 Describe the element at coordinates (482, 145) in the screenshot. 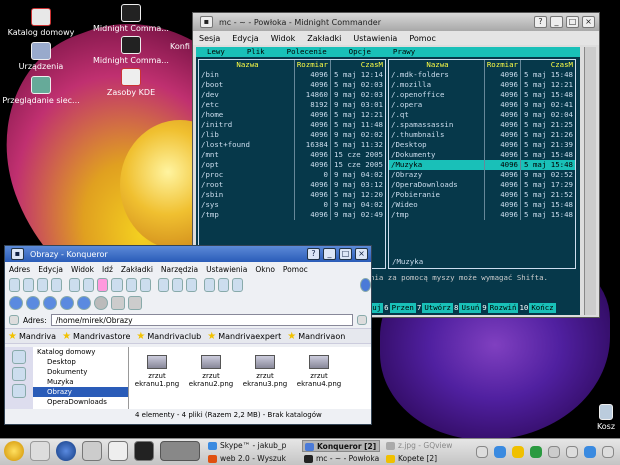

I see `file-row: /Desktop 4096 5 maj 21:39` at that location.